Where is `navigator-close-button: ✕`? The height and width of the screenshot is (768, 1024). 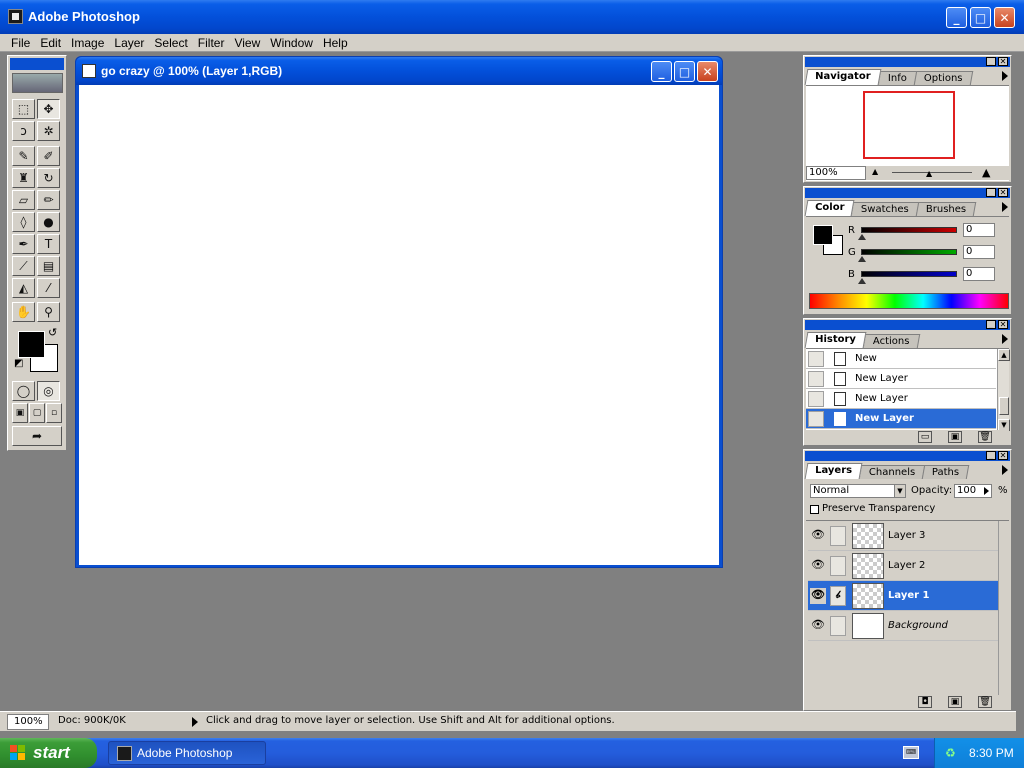
navigator-close-button: ✕ is located at coordinates (1003, 61).